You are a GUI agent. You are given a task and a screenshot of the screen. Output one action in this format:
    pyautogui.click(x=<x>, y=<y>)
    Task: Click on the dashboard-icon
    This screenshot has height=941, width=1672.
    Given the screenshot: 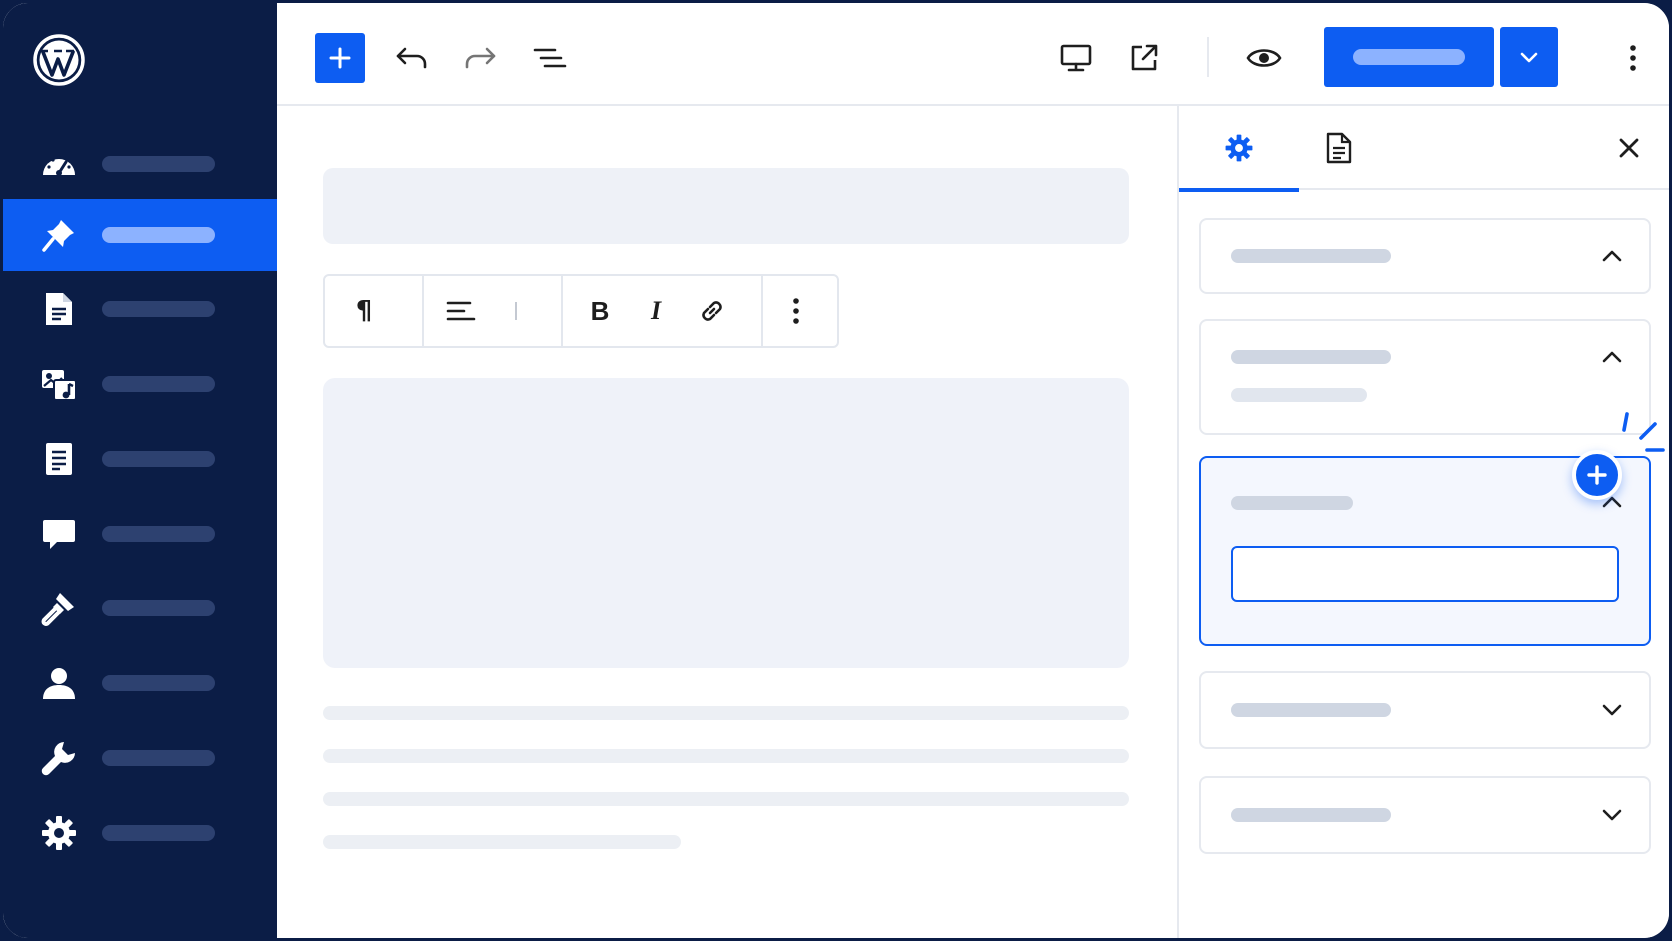 What is the action you would take?
    pyautogui.click(x=59, y=164)
    